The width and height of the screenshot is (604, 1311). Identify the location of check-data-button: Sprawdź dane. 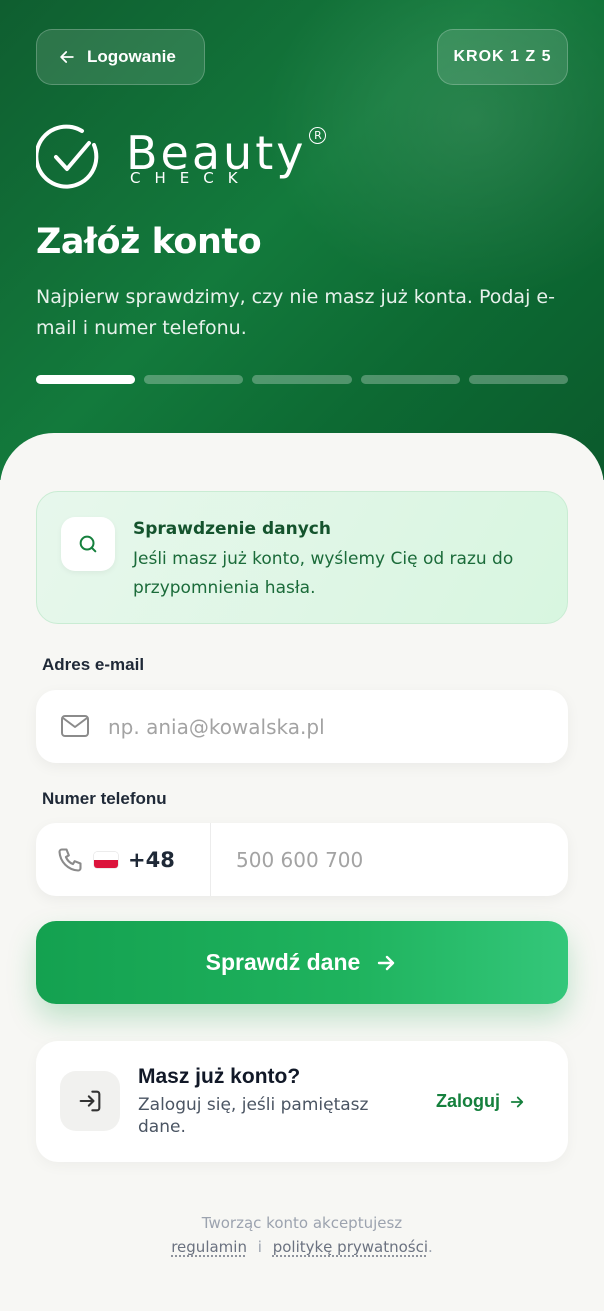
(302, 962).